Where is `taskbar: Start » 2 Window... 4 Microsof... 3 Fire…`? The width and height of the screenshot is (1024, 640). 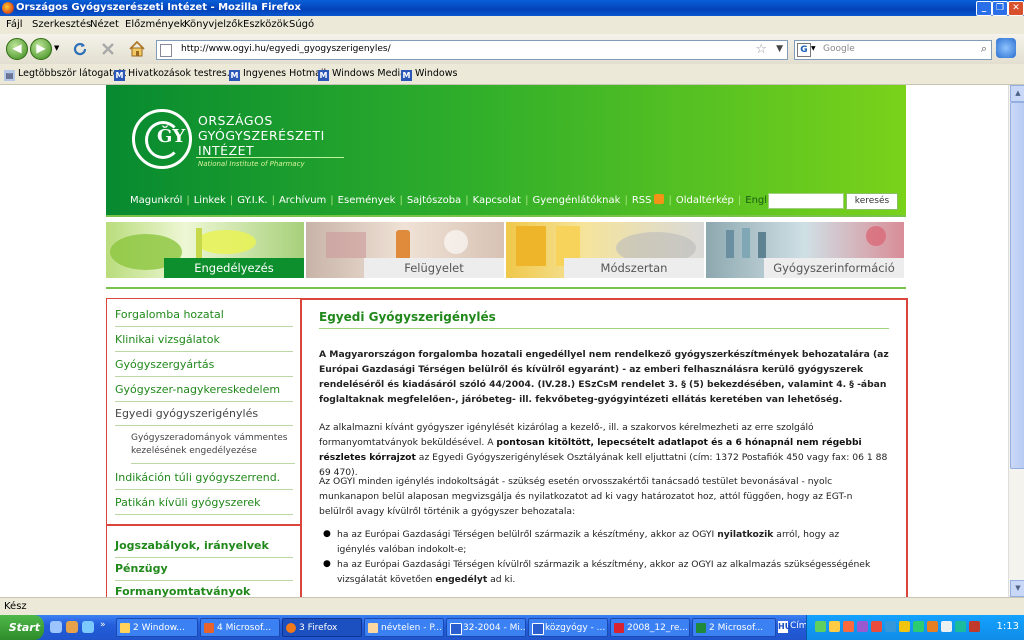 taskbar: Start » 2 Window... 4 Microsof... 3 Fire… is located at coordinates (512, 627).